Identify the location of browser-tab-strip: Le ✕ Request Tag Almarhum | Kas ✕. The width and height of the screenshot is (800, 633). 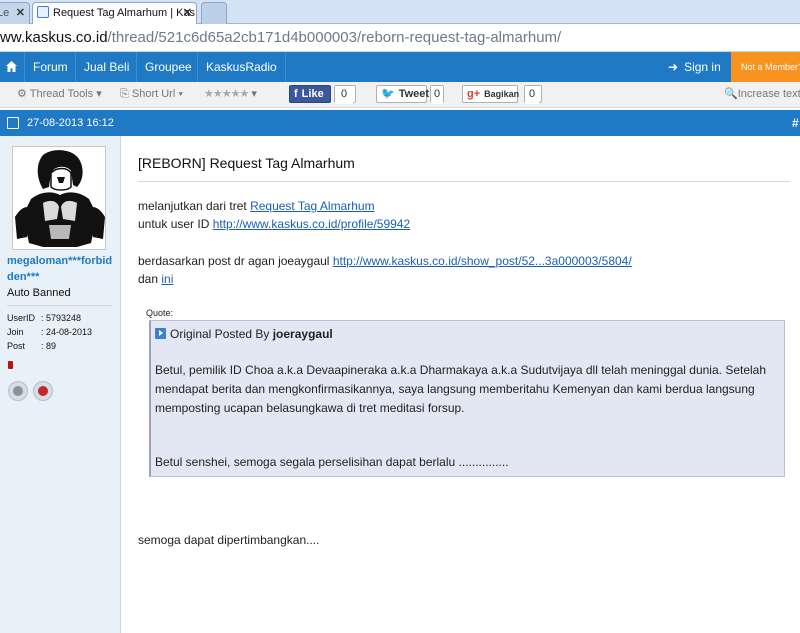
(400, 12).